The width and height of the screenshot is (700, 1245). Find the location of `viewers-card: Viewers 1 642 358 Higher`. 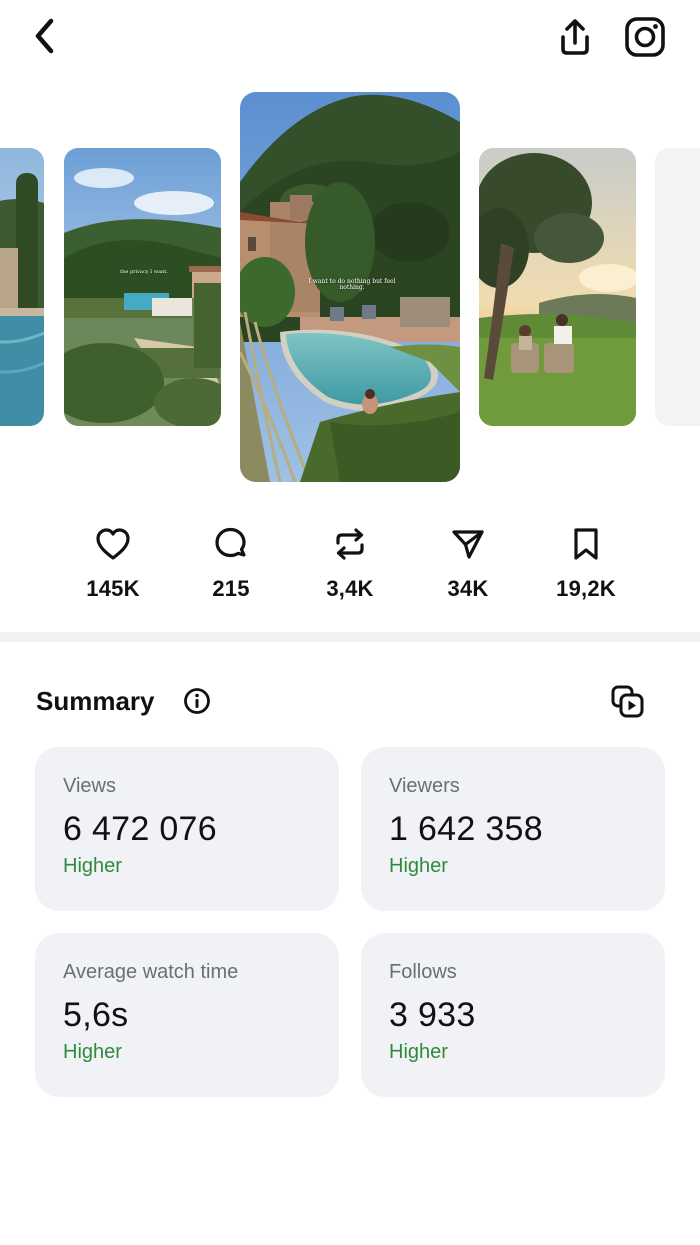

viewers-card: Viewers 1 642 358 Higher is located at coordinates (513, 829).